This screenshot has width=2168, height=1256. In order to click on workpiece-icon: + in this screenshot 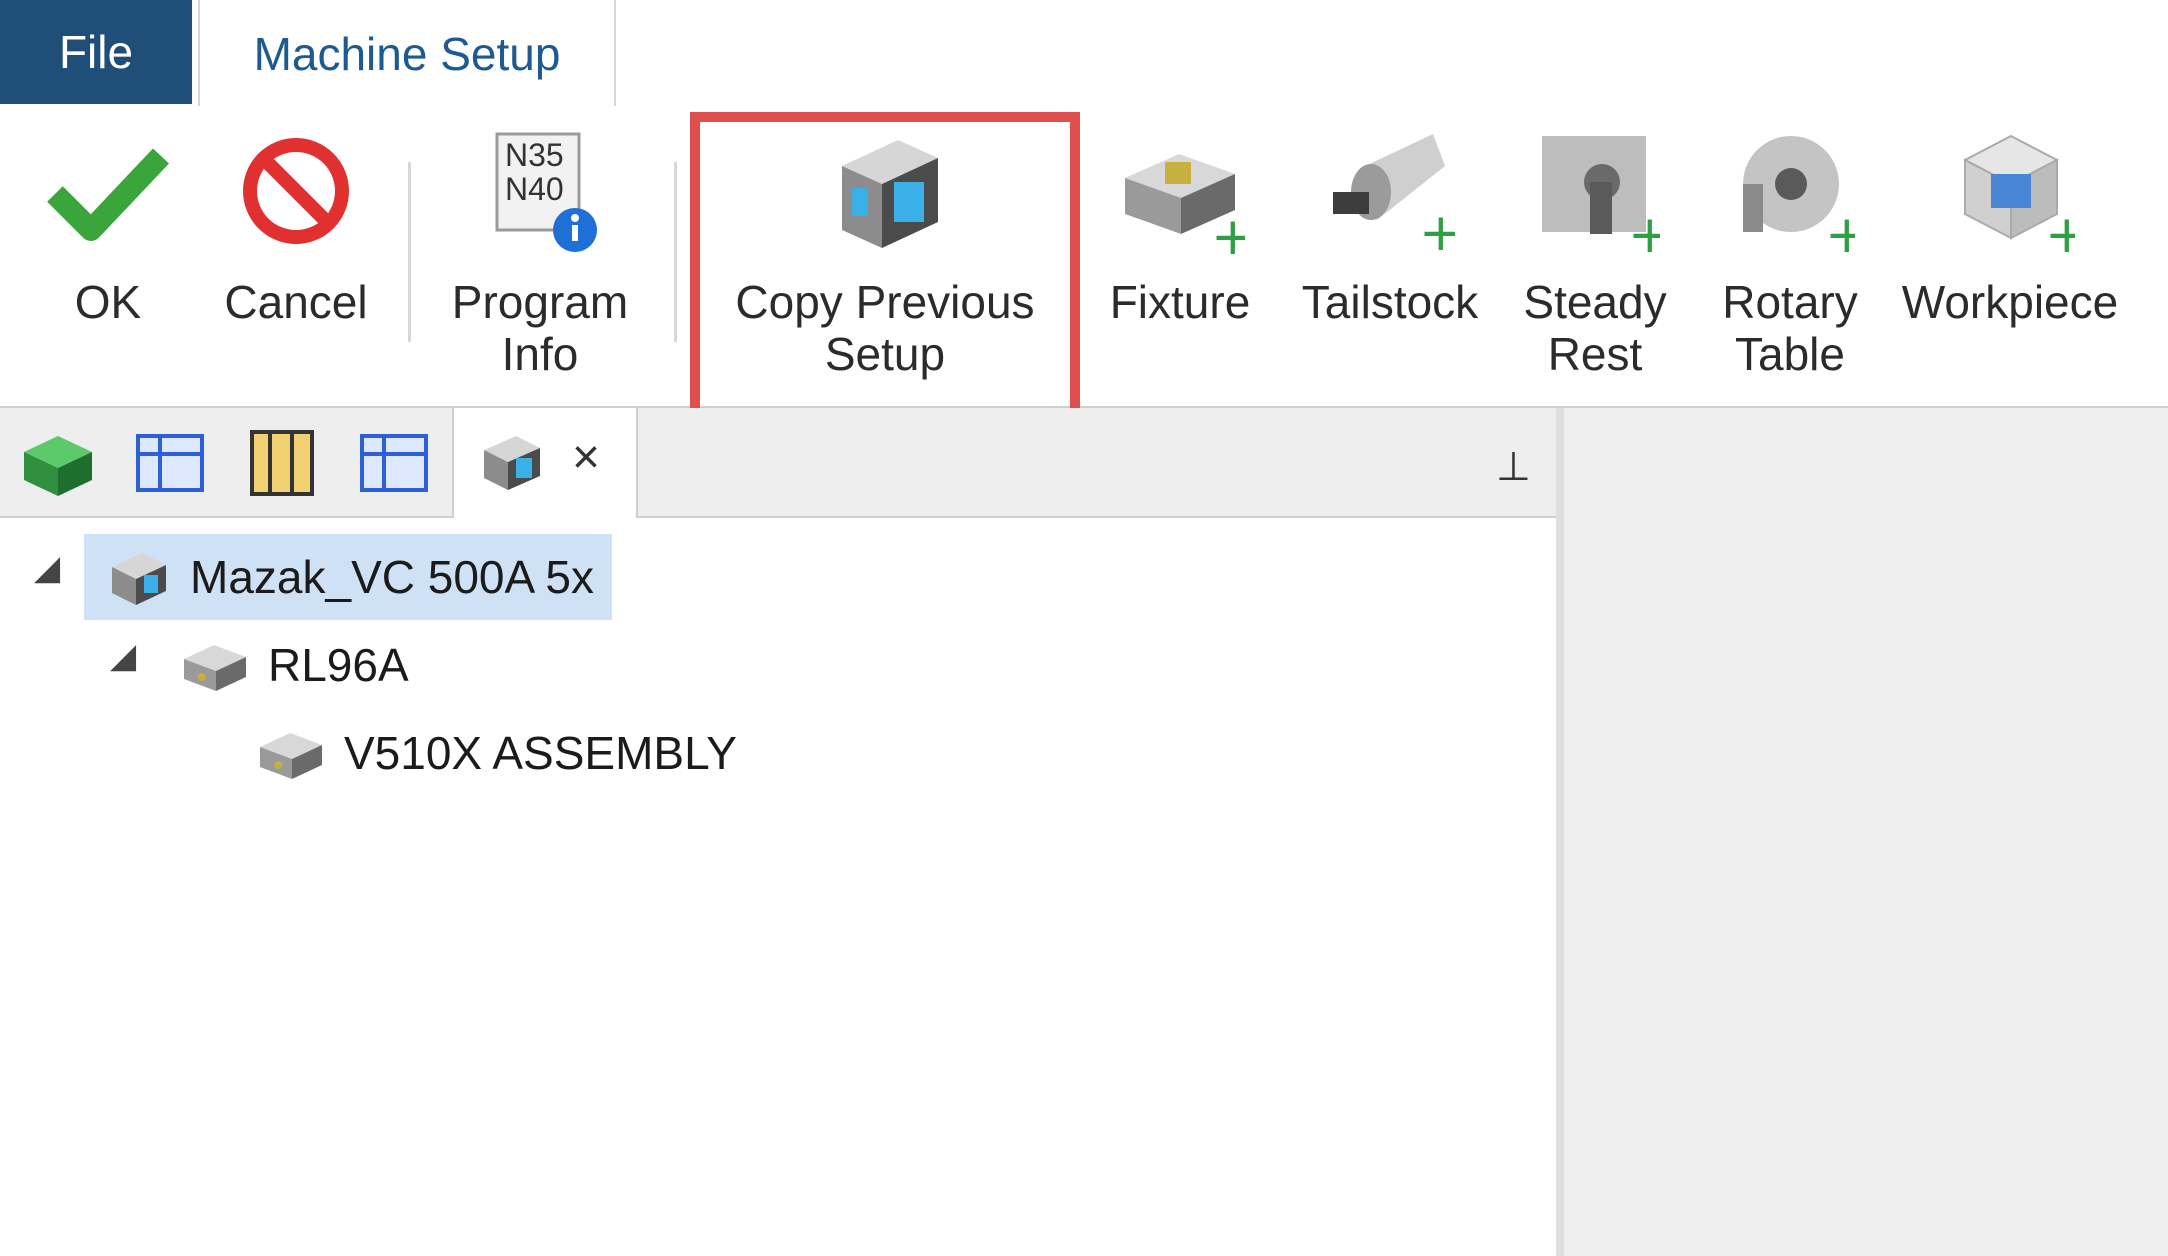, I will do `click(2017, 195)`.